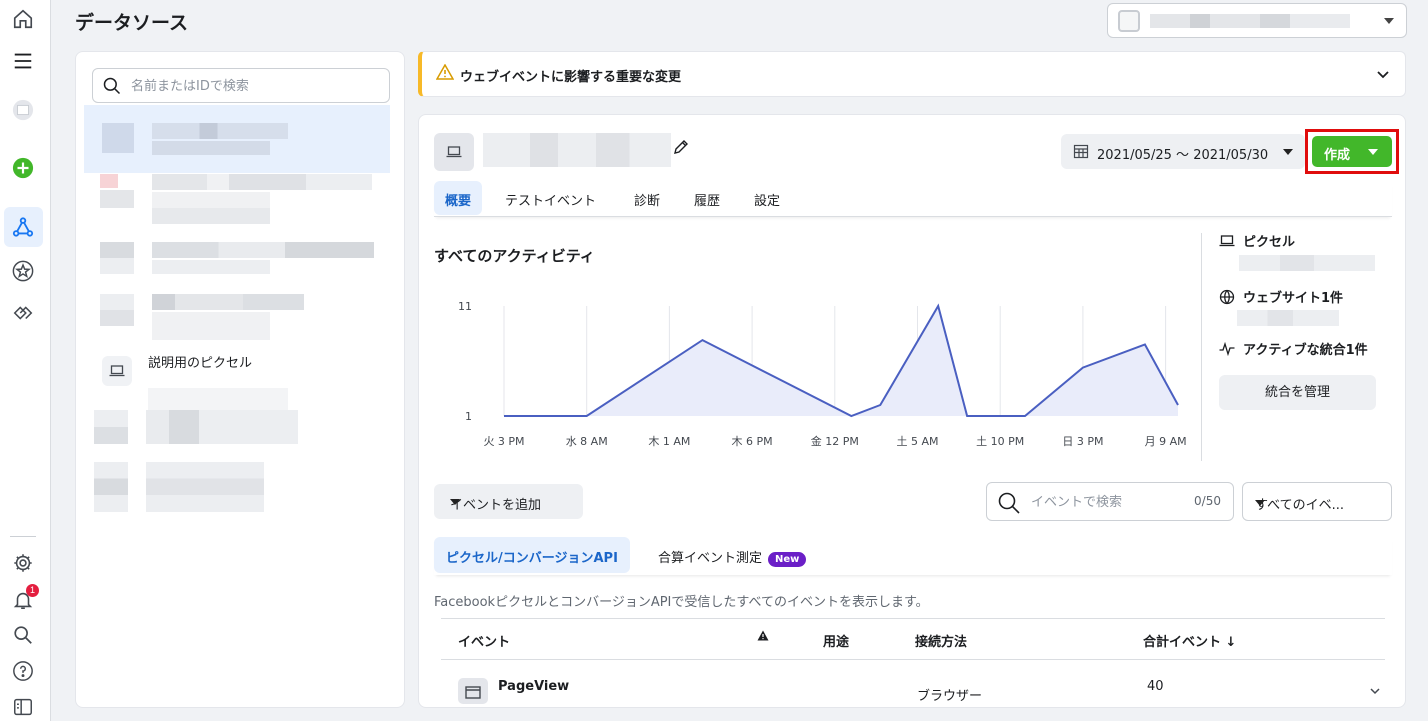 The image size is (1428, 721). Describe the element at coordinates (1307, 263) in the screenshot. I see `pixel-id-redacted` at that location.